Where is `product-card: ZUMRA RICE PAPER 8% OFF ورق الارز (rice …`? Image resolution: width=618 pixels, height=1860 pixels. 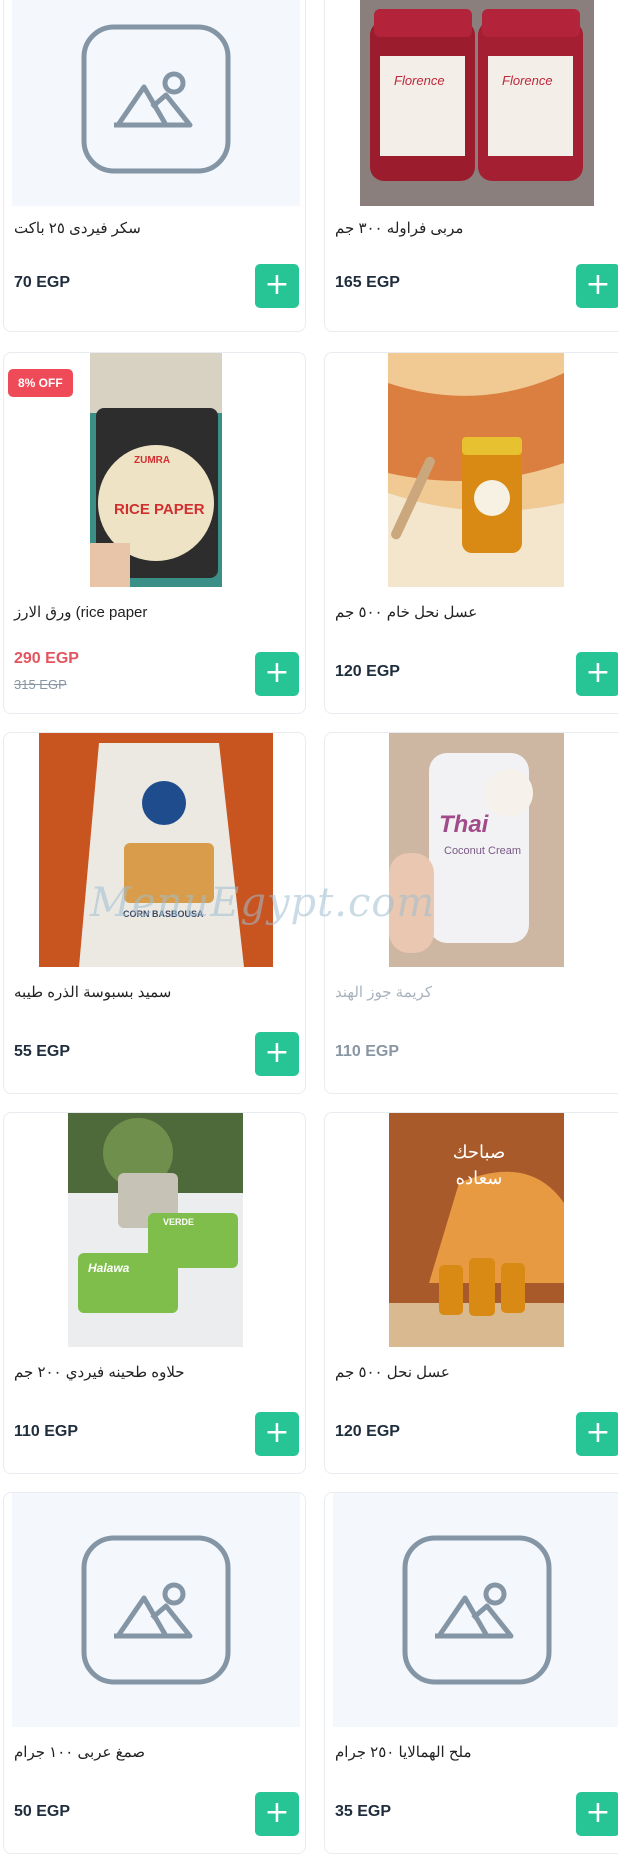
product-card: ZUMRA RICE PAPER 8% OFF ورق الارز (rice … is located at coordinates (154, 533).